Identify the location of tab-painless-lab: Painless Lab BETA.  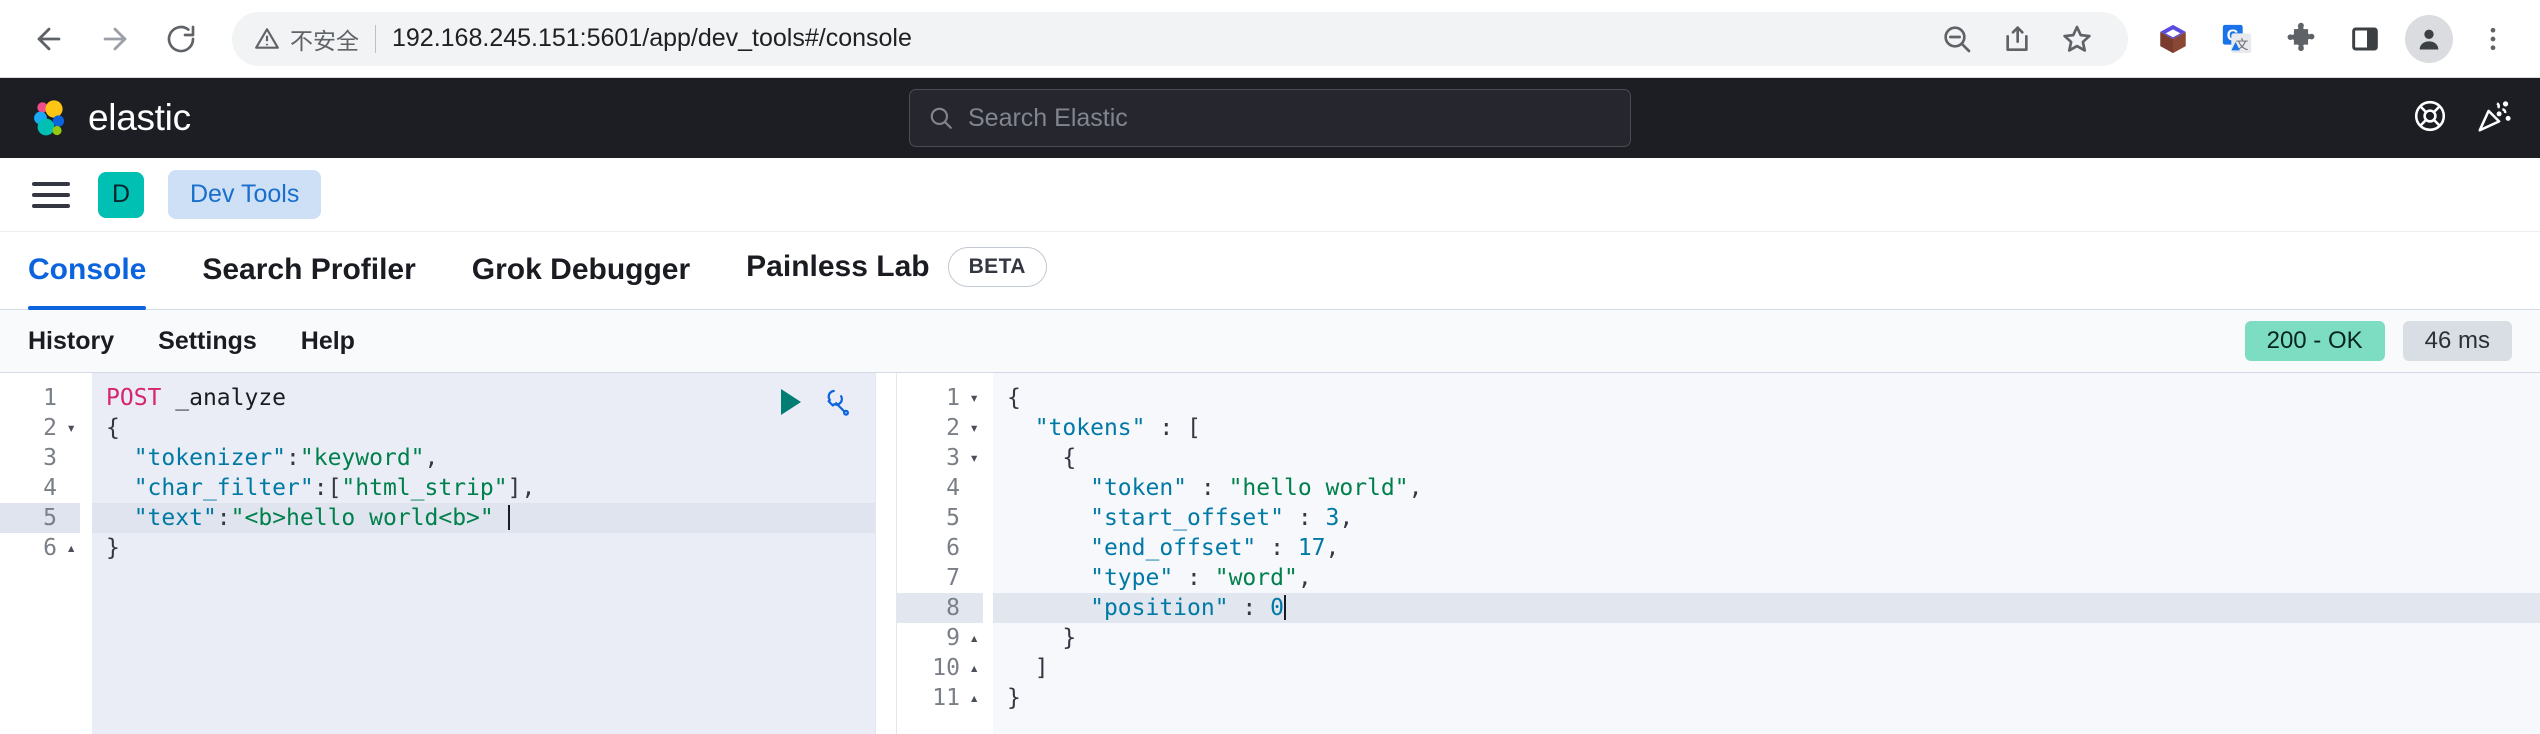
(896, 278).